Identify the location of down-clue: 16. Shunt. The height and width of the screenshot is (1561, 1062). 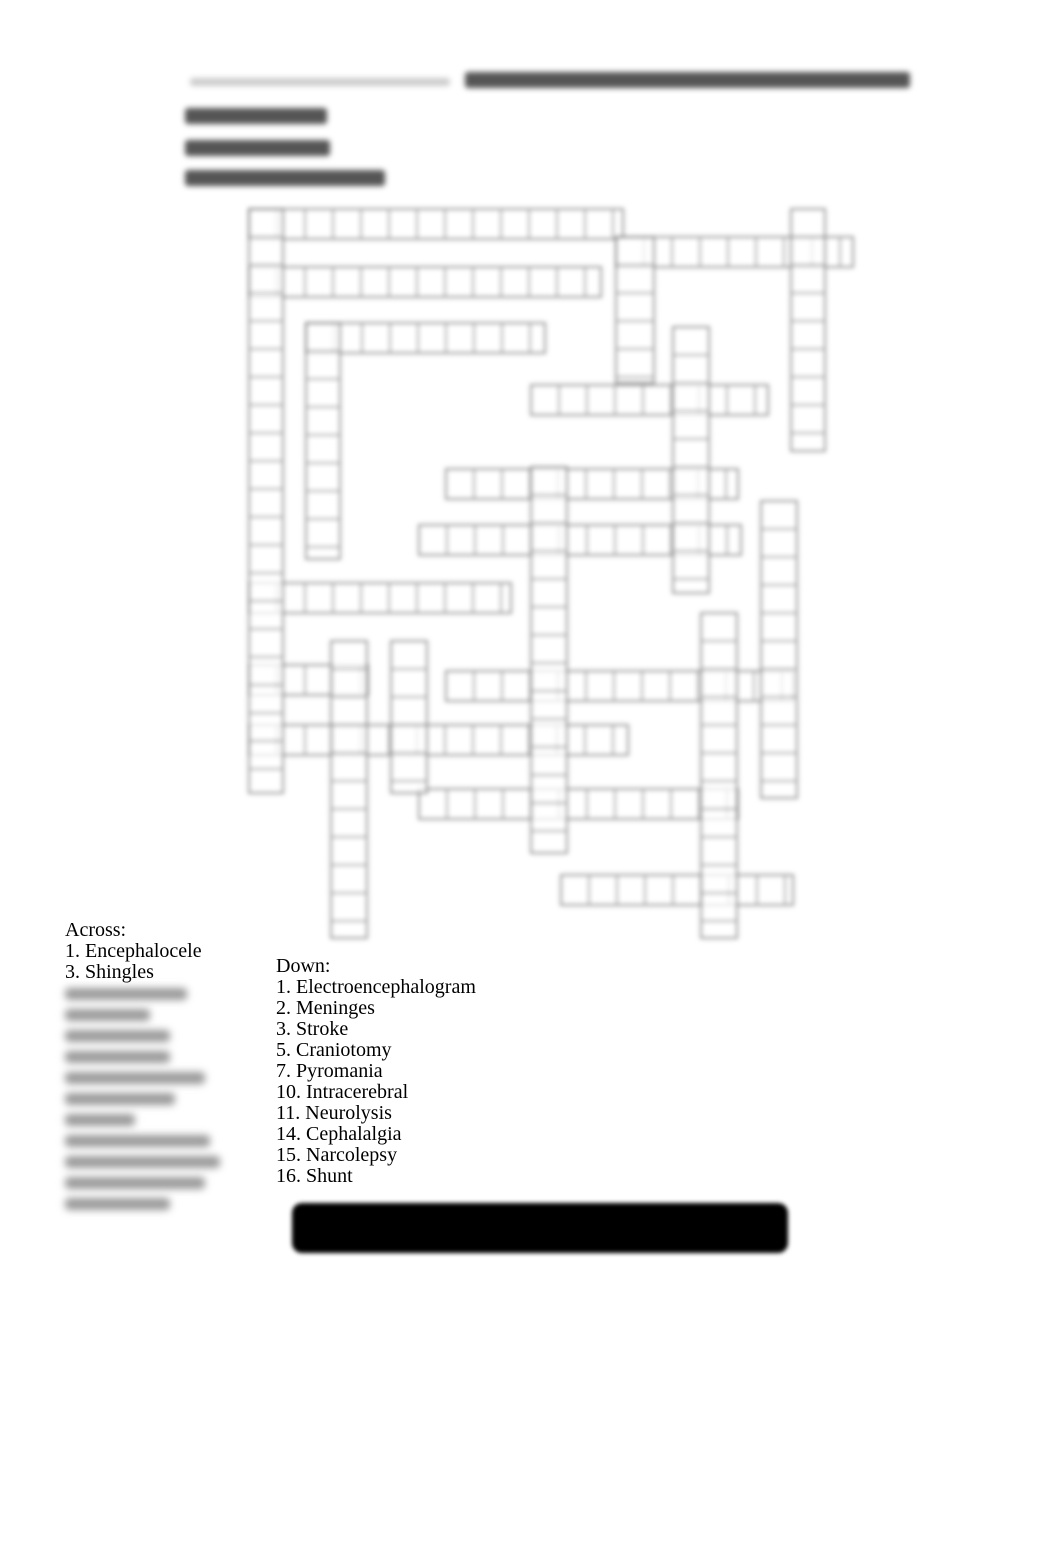
(314, 1176).